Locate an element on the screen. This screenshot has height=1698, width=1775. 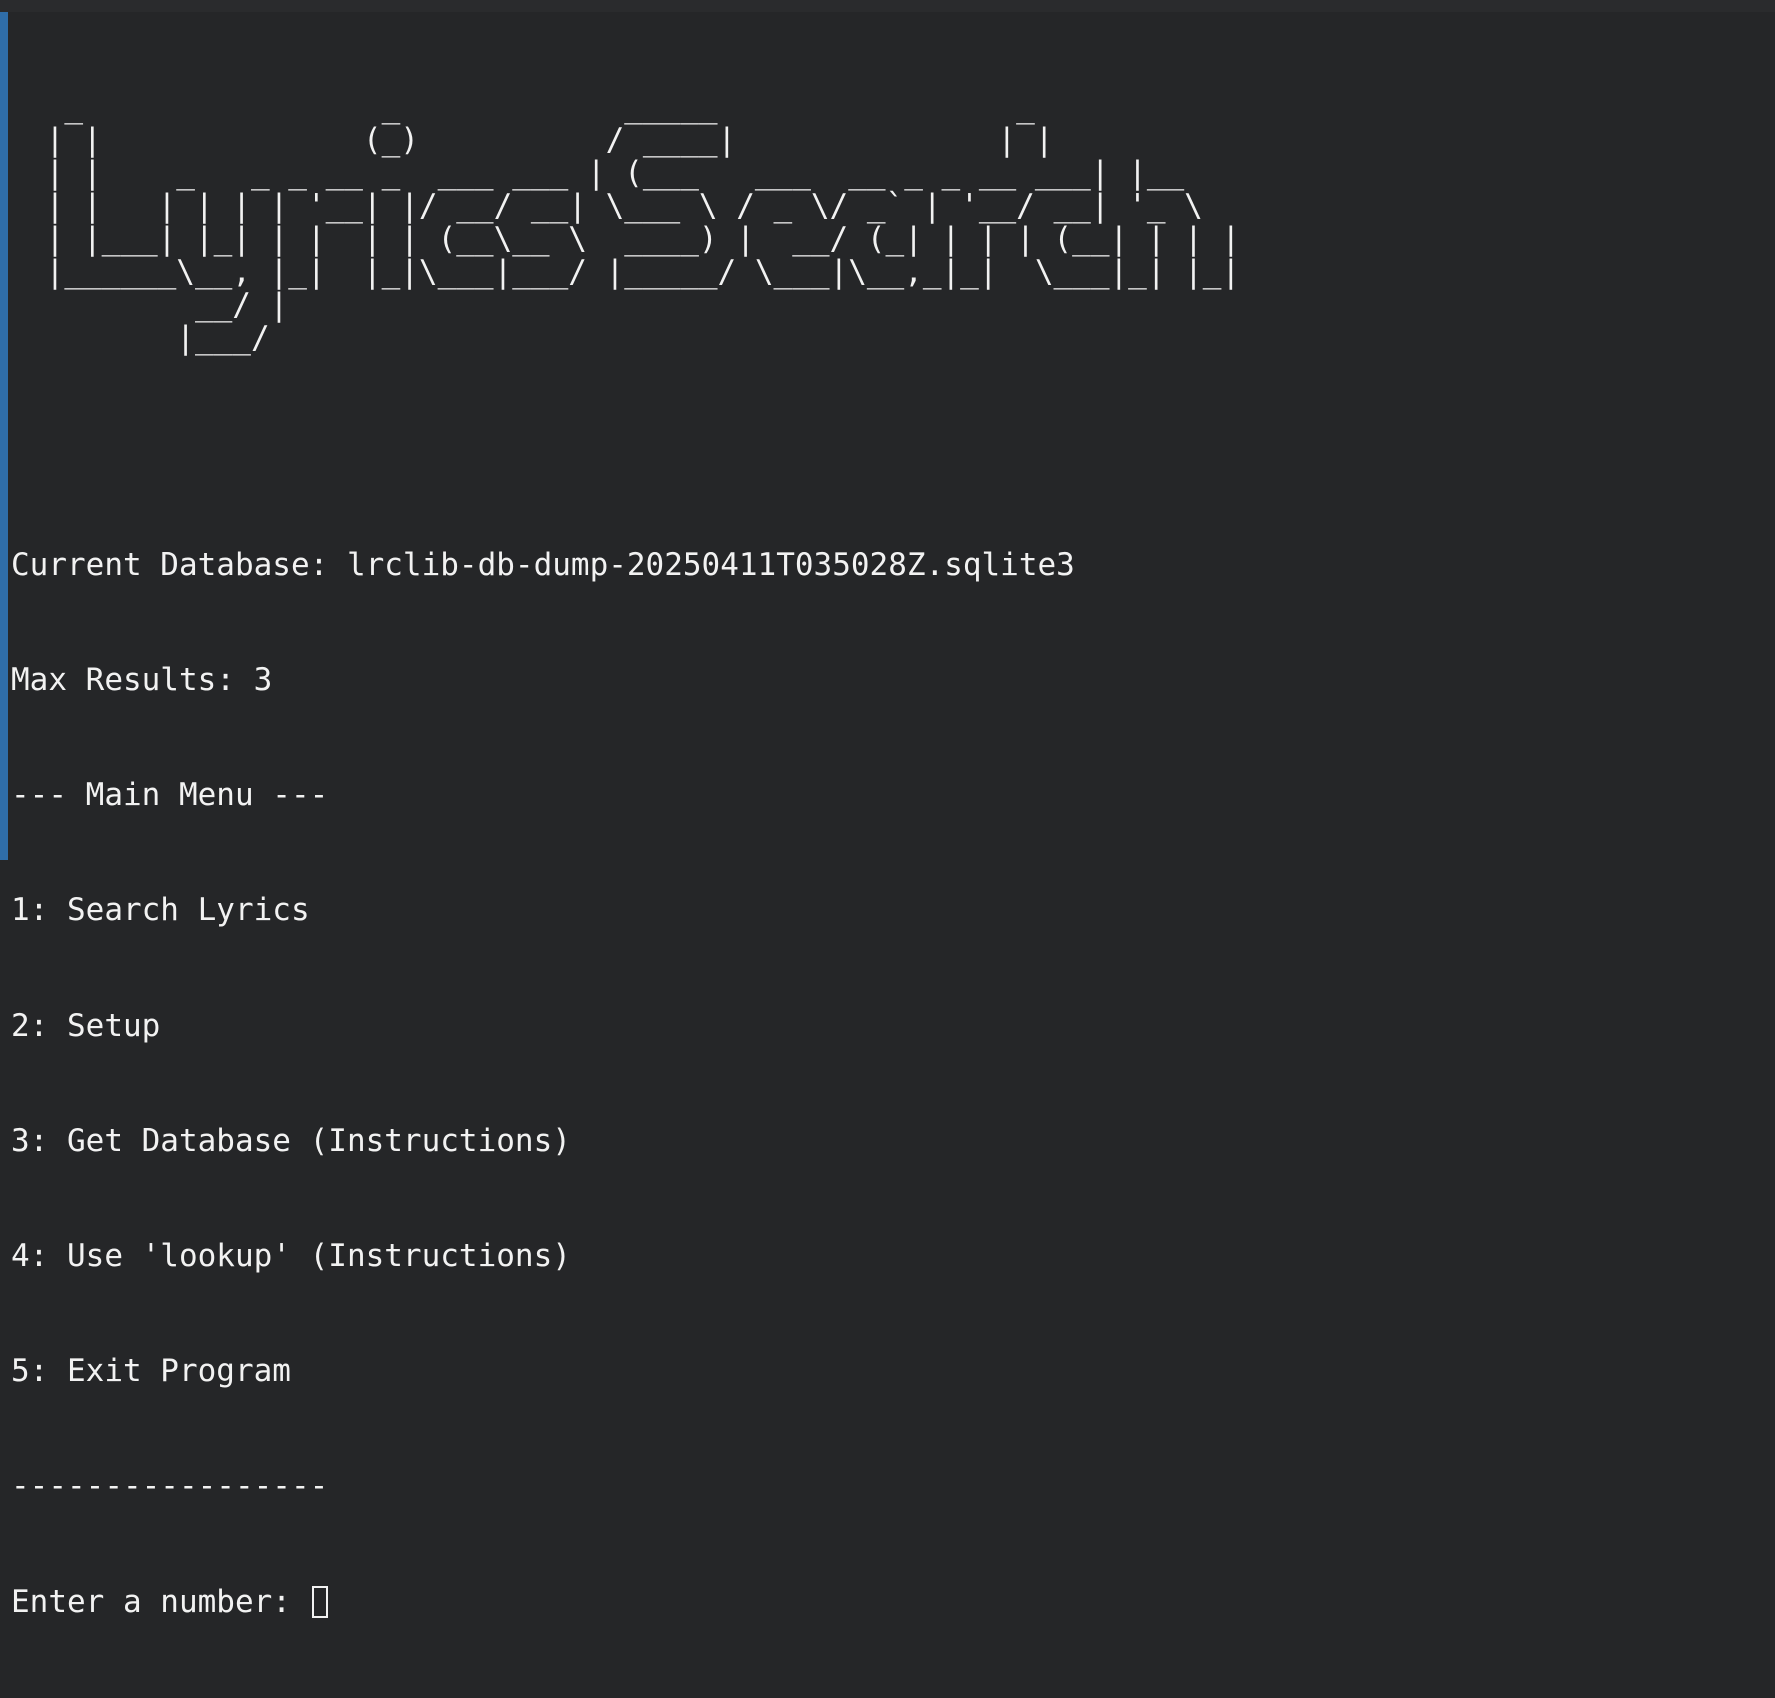
main-menu-footer: ----------------- is located at coordinates (170, 1486).